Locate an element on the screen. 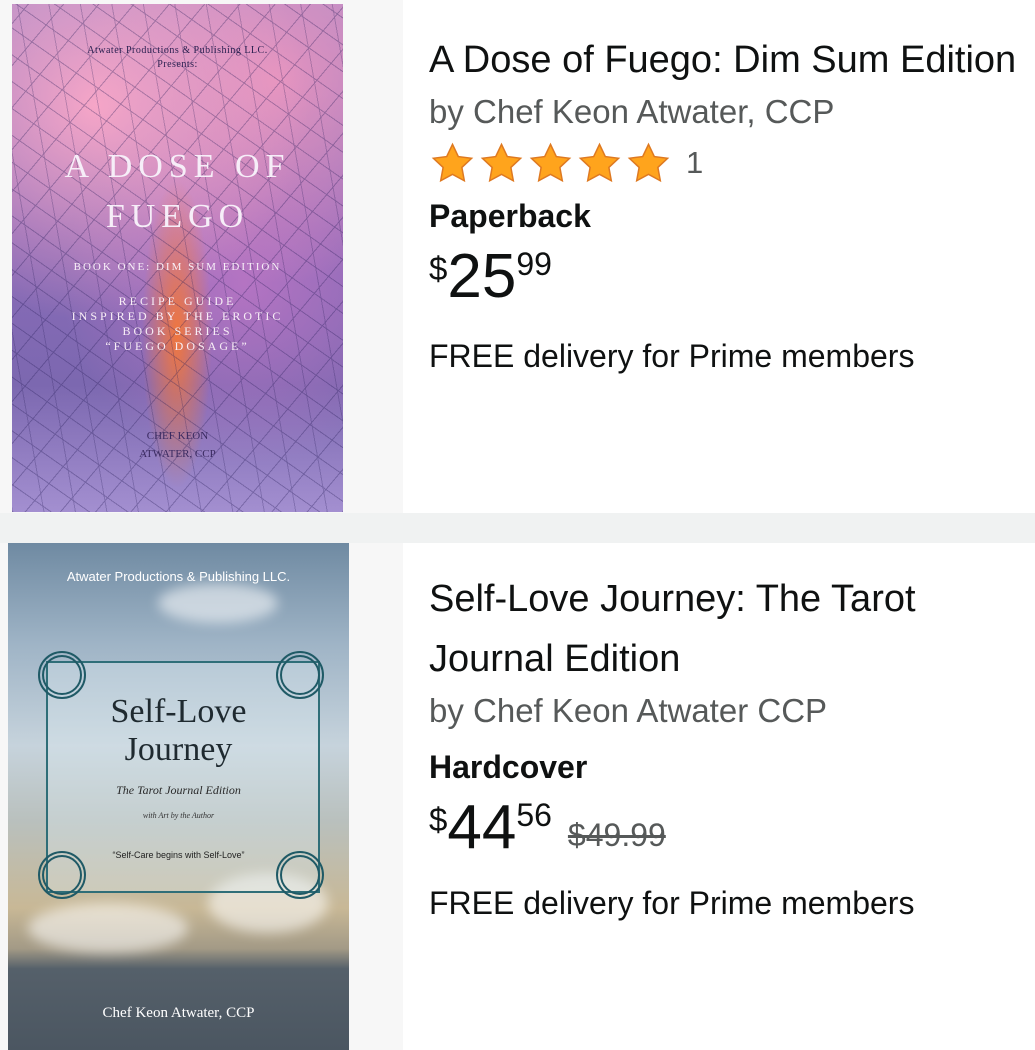  cover-subtitle: The Tarot Journal Edition is located at coordinates (178, 790).